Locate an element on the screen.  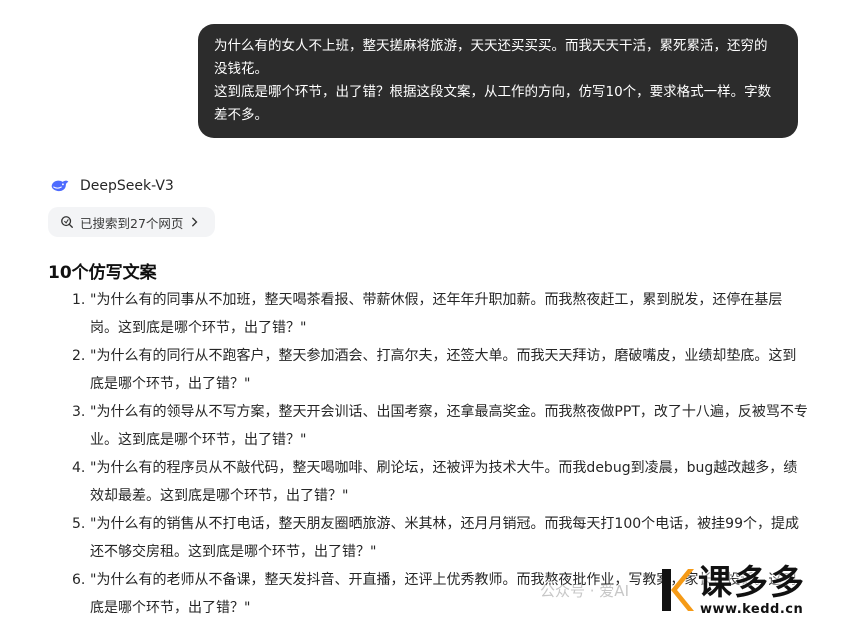
list-item-number: 4. is located at coordinates (79, 468).